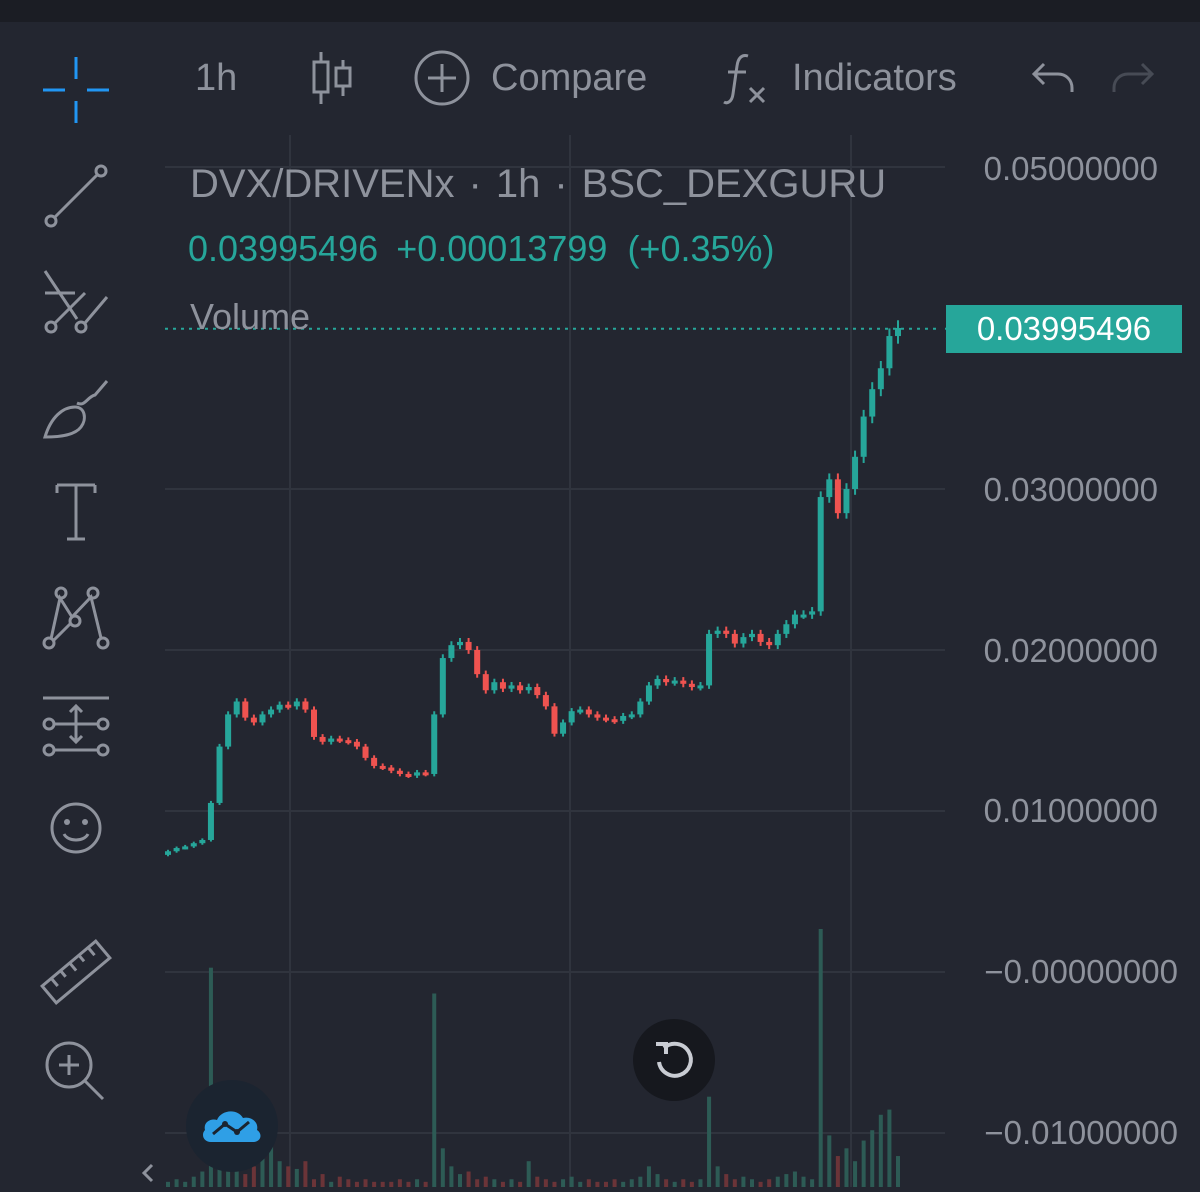 This screenshot has height=1192, width=1200. Describe the element at coordinates (530, 78) in the screenshot. I see `compare-button: Compare` at that location.